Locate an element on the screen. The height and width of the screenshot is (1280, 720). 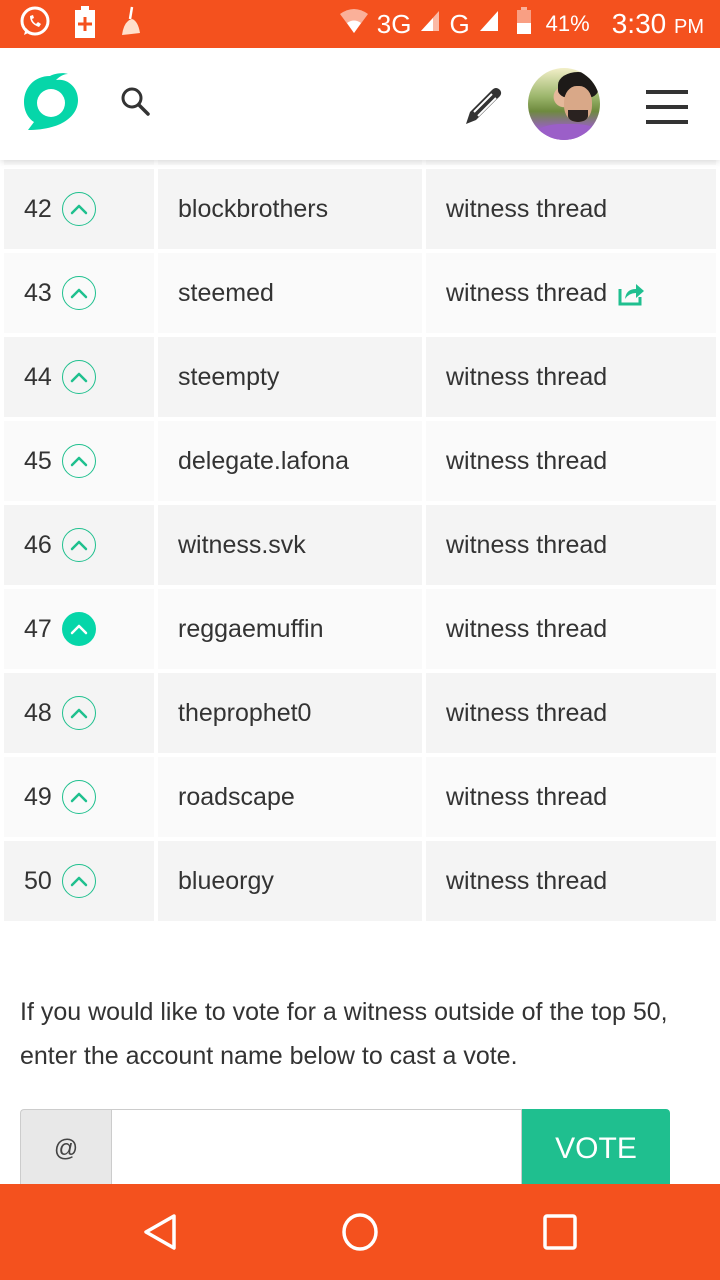
witness-name-cell: blueorgy is located at coordinates (290, 881).